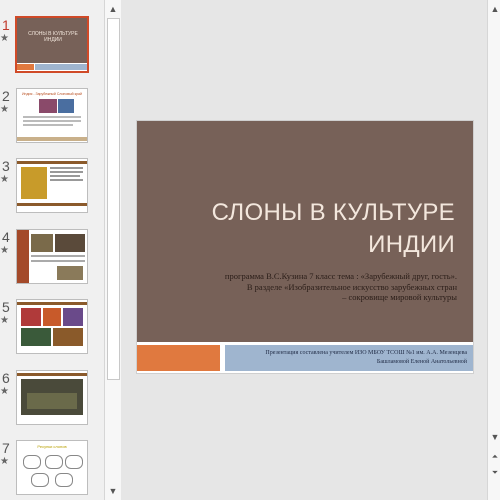  I want to click on thumbnail-slide-6: 6 ★, so click(52, 400).